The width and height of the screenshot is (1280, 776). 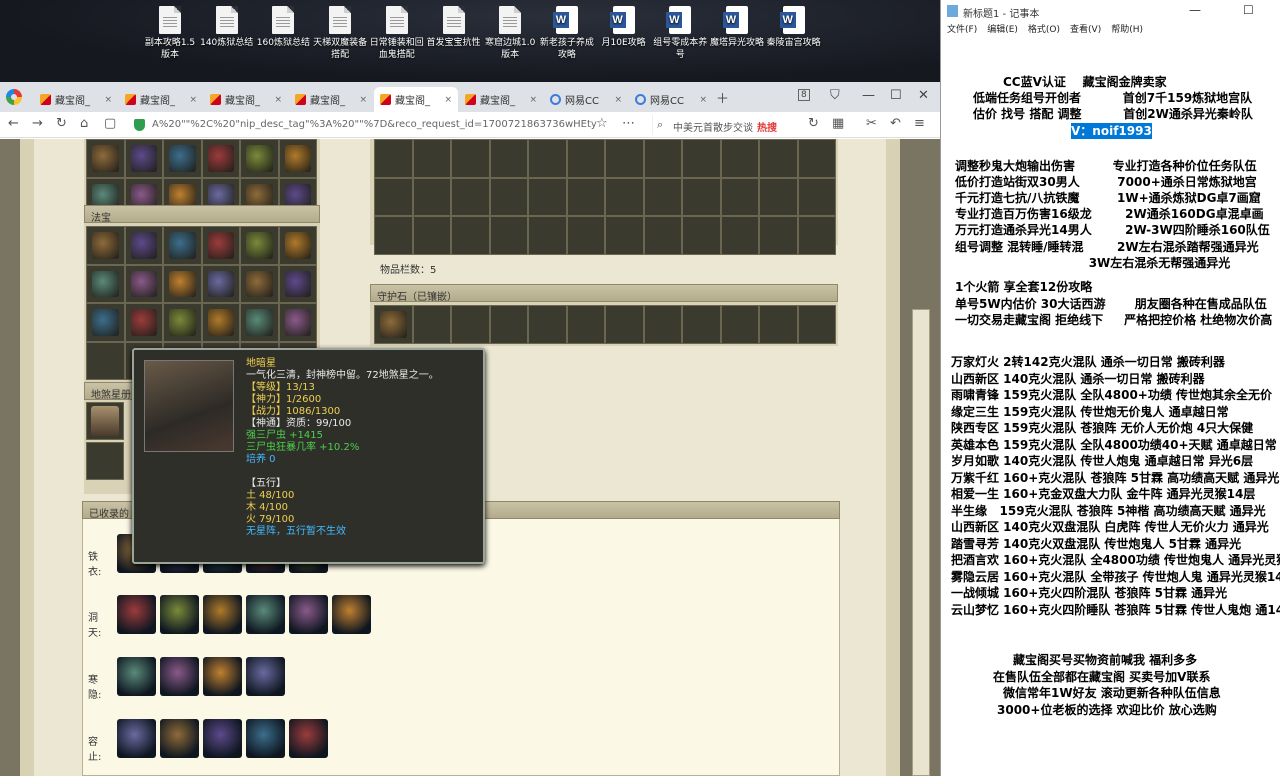 What do you see at coordinates (14, 97) in the screenshot?
I see `browser-logo-icon` at bounding box center [14, 97].